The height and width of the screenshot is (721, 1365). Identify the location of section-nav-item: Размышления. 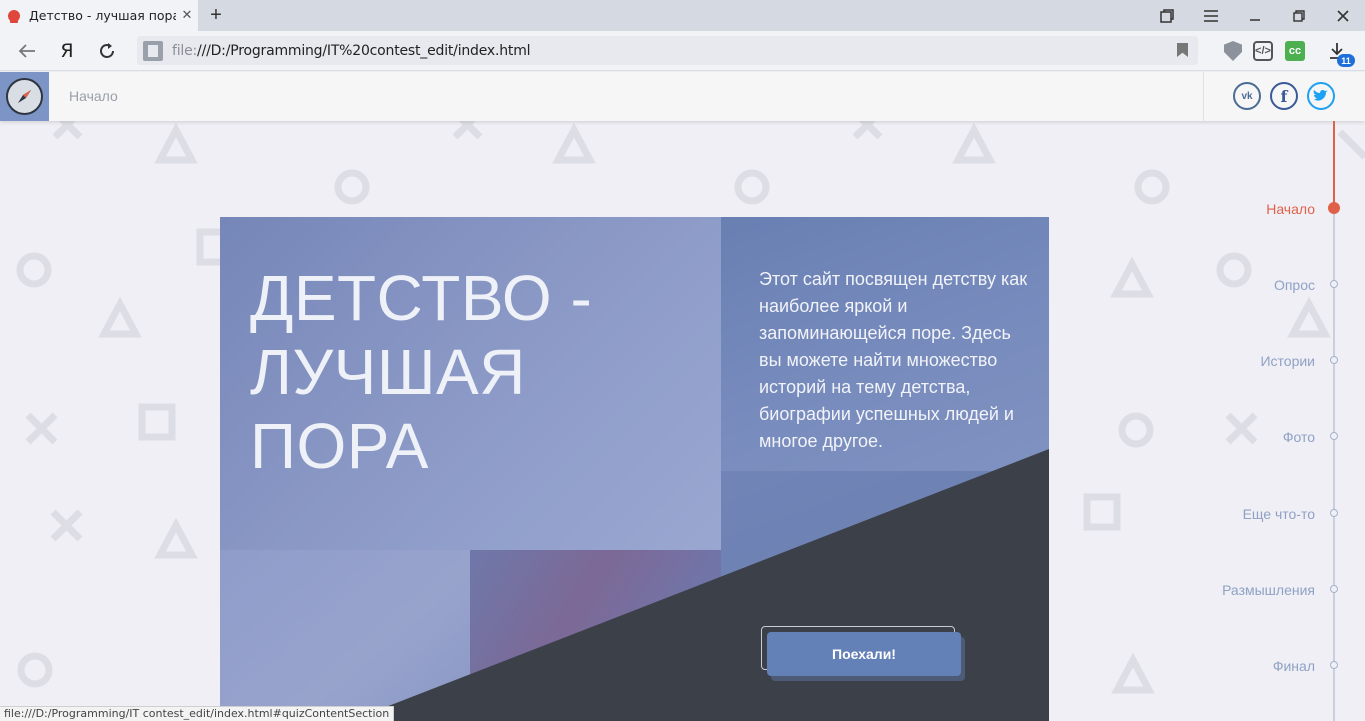
(1268, 590).